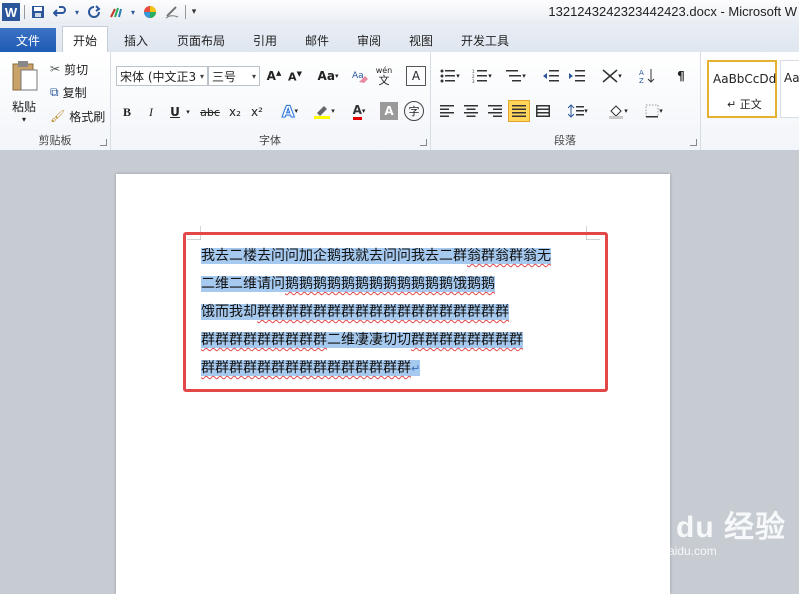 The image size is (799, 594). Describe the element at coordinates (194, 12) in the screenshot. I see `customize-toolbar-icon: ▾` at that location.